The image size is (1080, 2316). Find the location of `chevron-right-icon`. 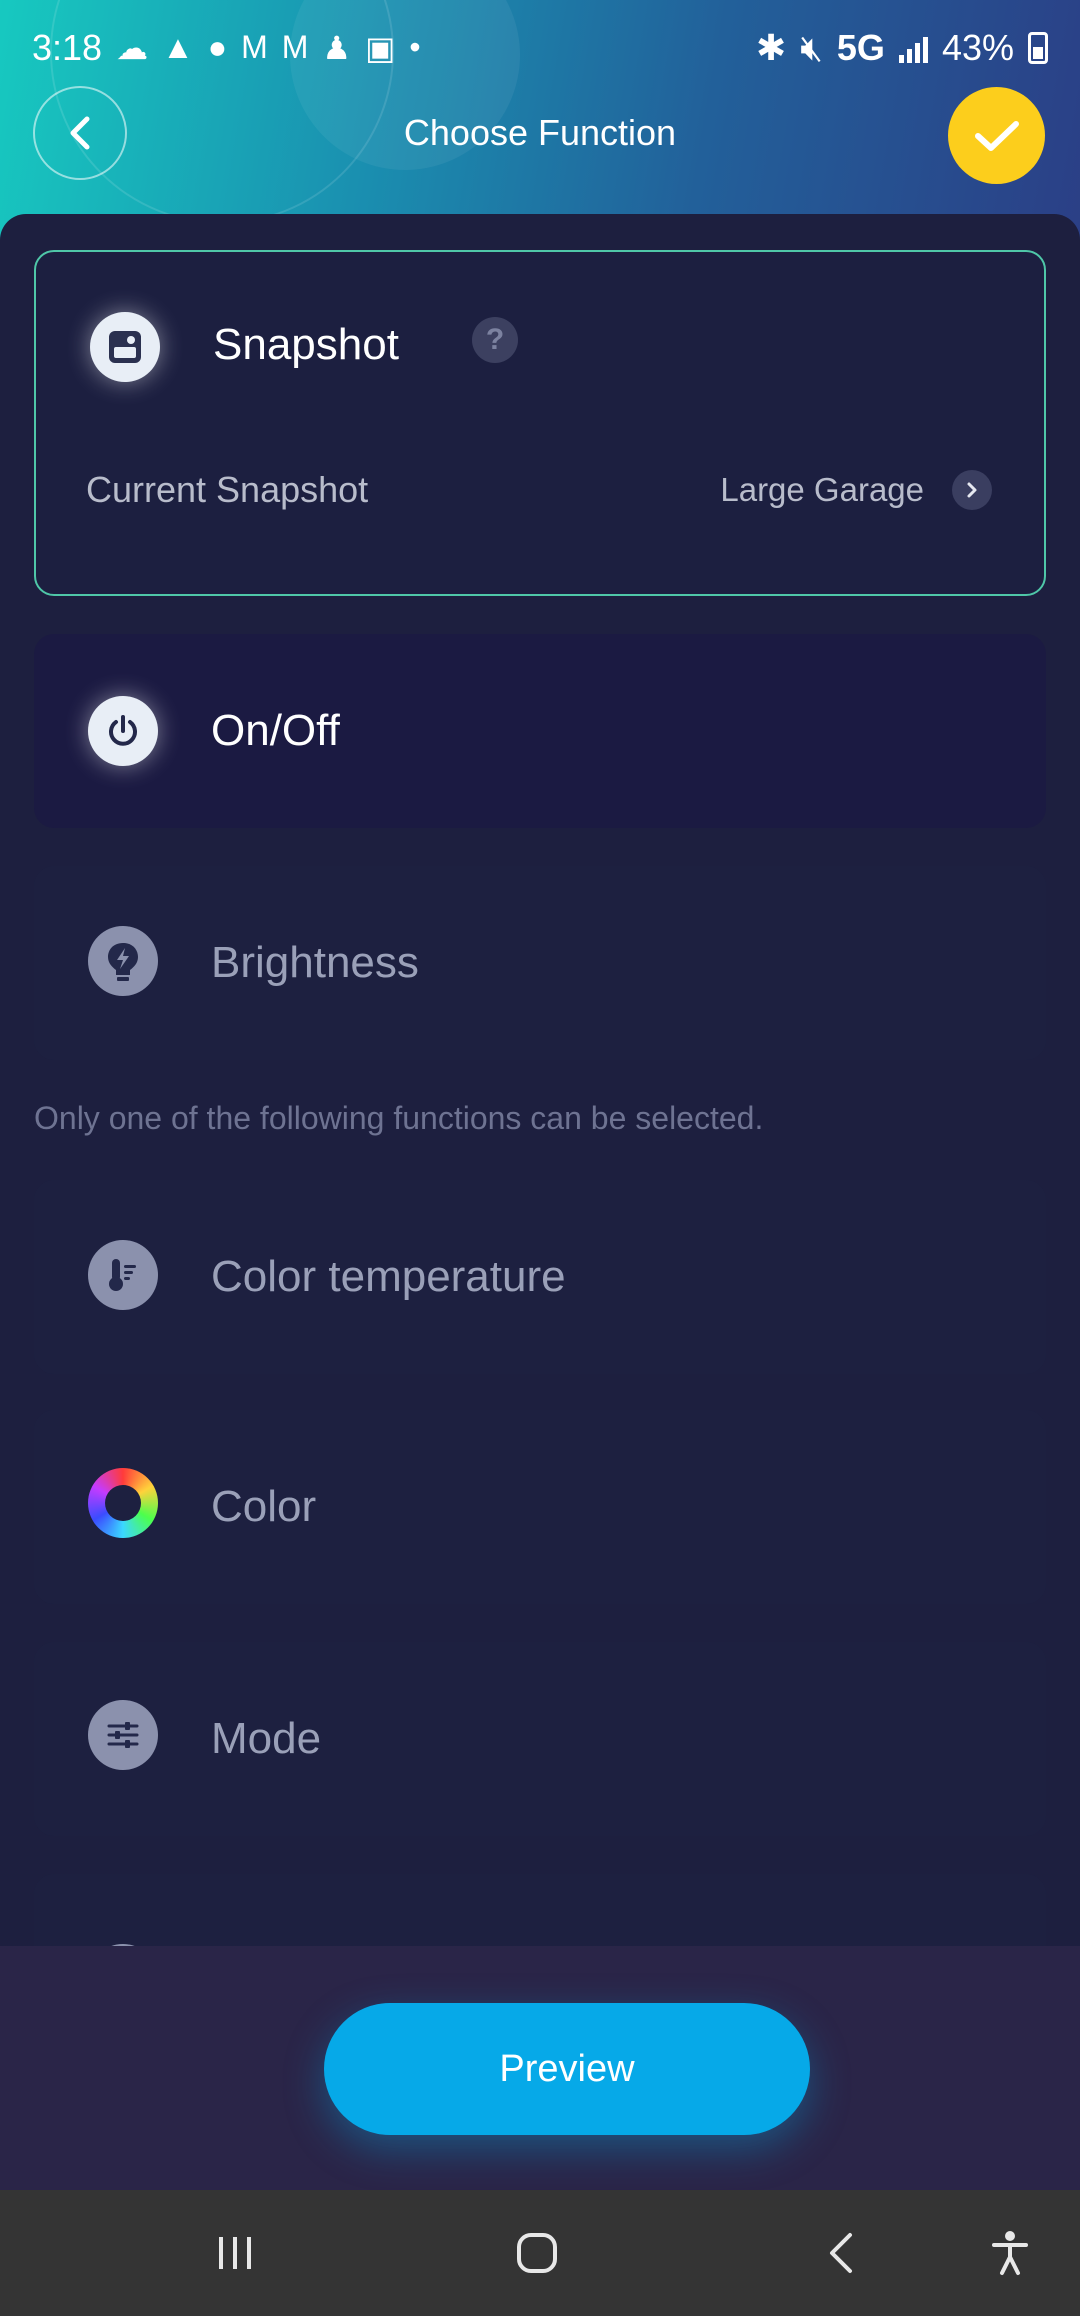

chevron-right-icon is located at coordinates (972, 490).